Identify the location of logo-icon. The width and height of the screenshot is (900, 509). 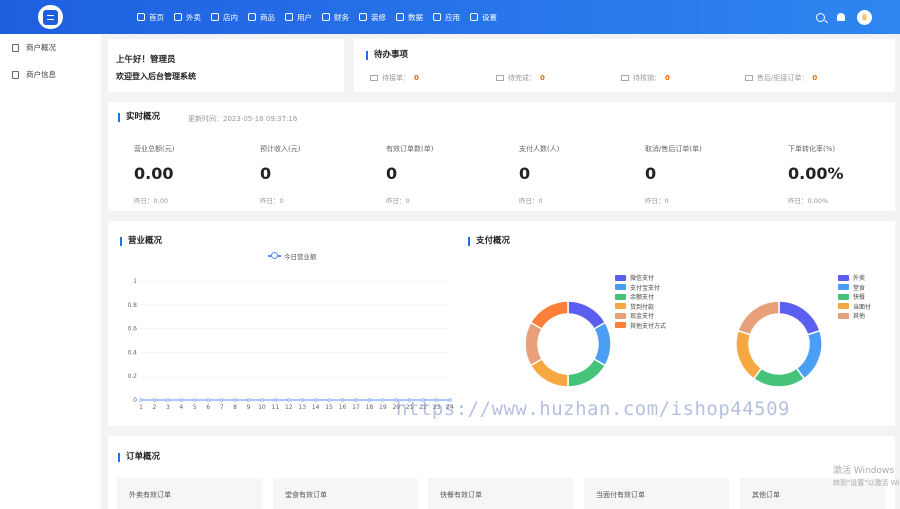
(50, 17).